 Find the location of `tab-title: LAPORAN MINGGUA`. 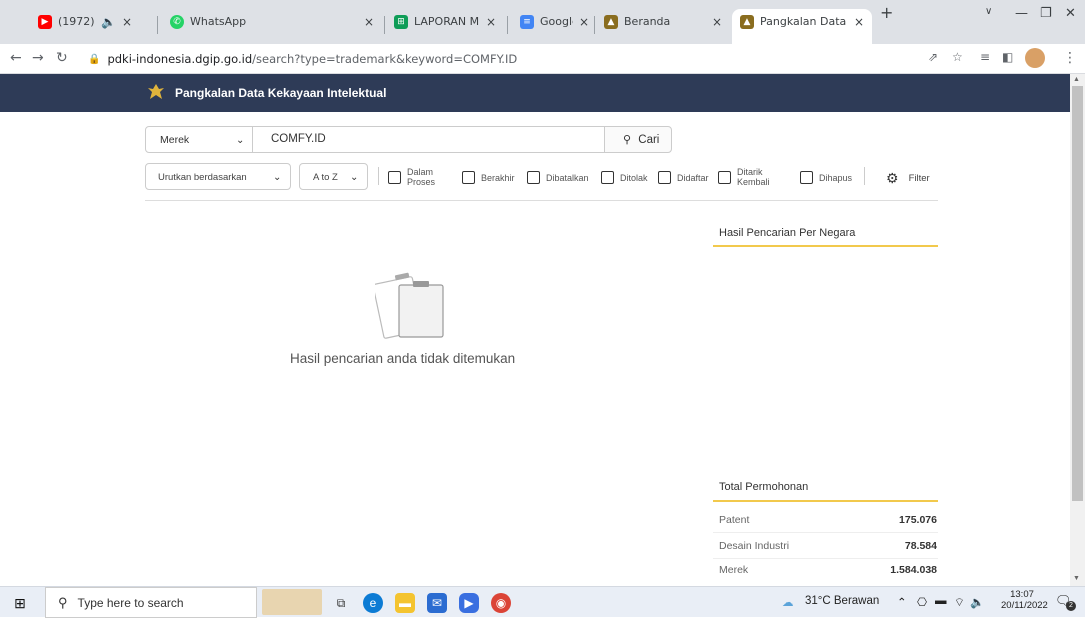

tab-title: LAPORAN MINGGUA is located at coordinates (447, 21).